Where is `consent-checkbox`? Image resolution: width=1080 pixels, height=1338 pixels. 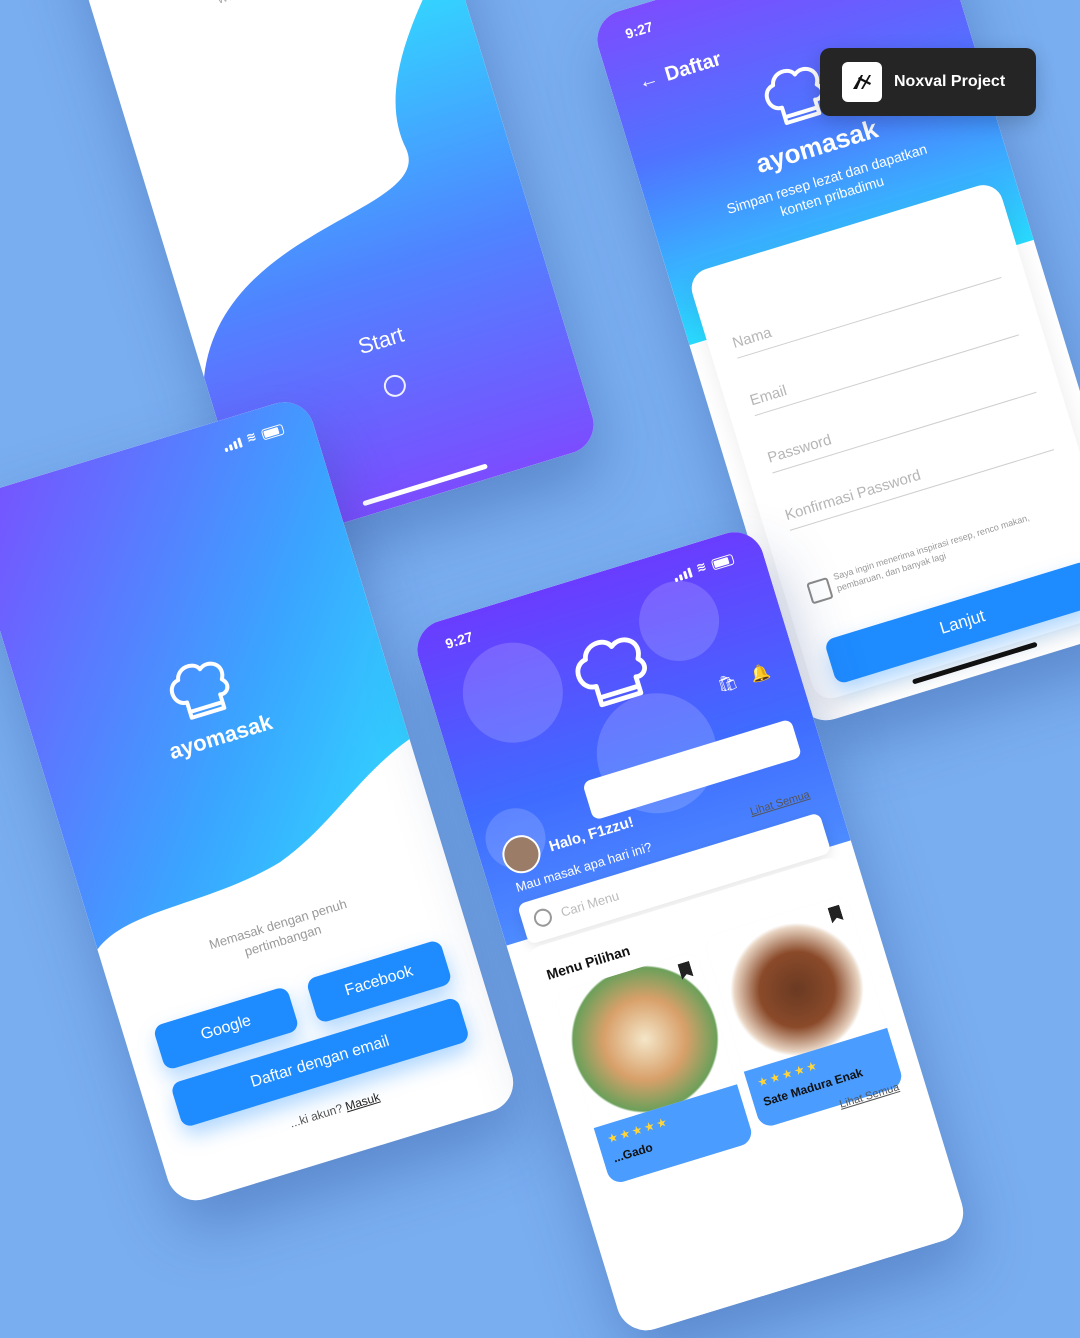 consent-checkbox is located at coordinates (820, 590).